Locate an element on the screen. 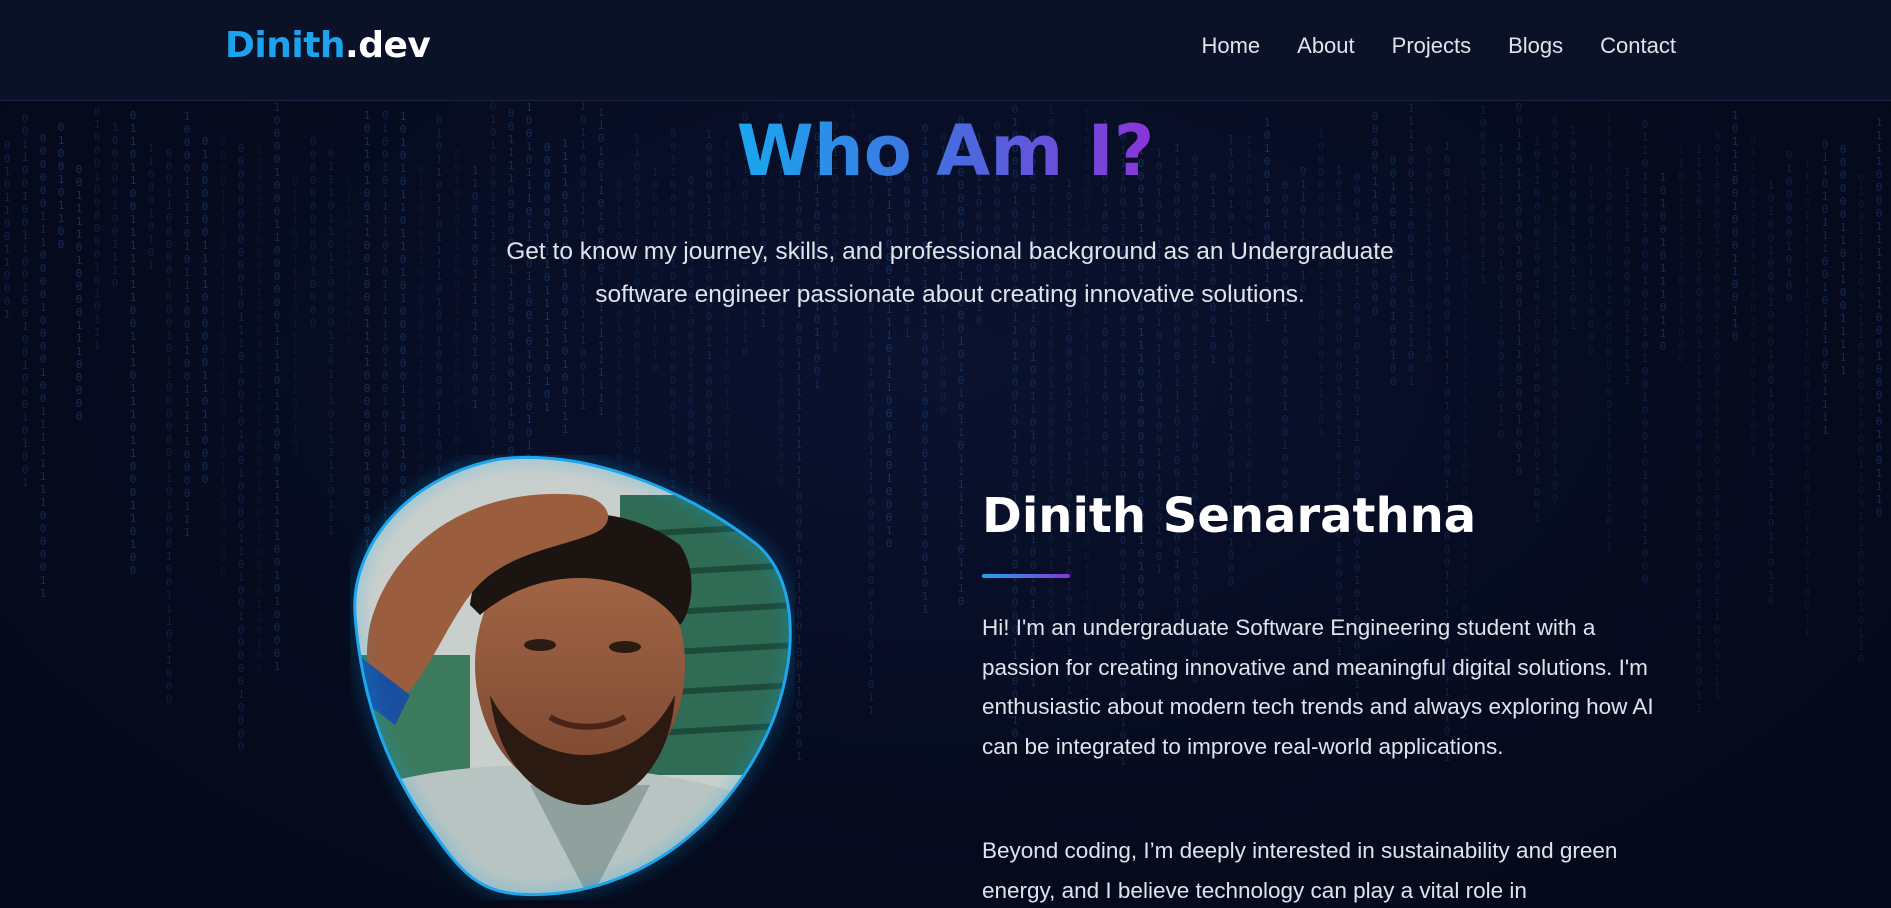  section-title: Who Am I? is located at coordinates (945, 151).